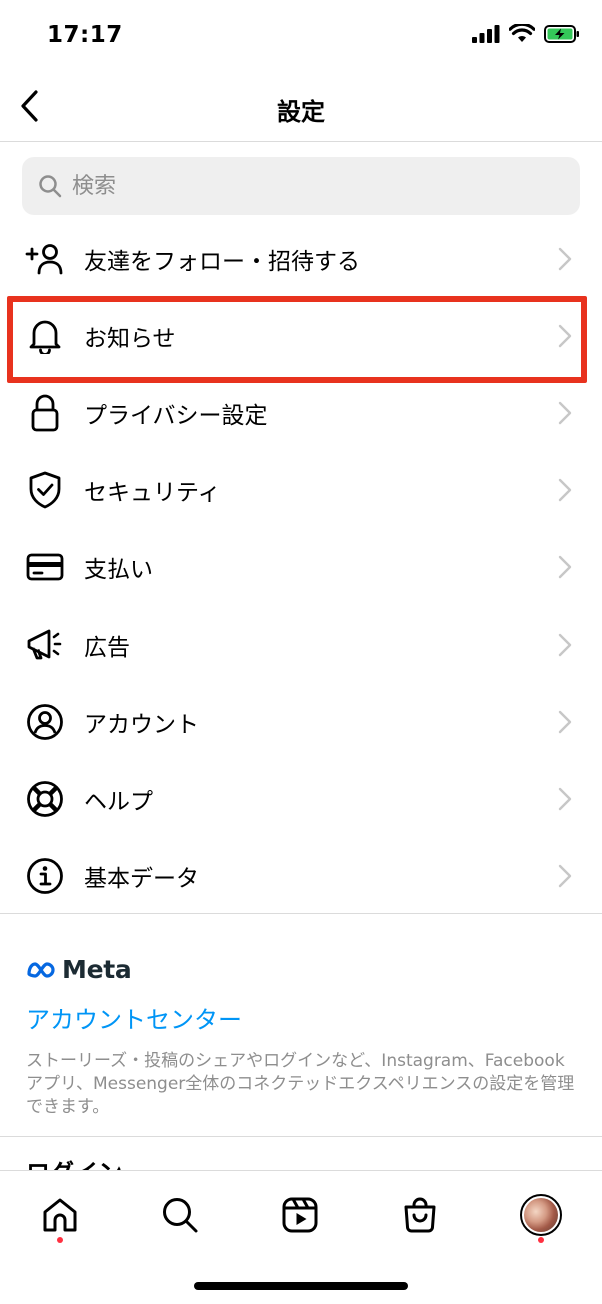 This screenshot has width=602, height=1304. Describe the element at coordinates (85, 35) in the screenshot. I see `status-time: 17:17` at that location.